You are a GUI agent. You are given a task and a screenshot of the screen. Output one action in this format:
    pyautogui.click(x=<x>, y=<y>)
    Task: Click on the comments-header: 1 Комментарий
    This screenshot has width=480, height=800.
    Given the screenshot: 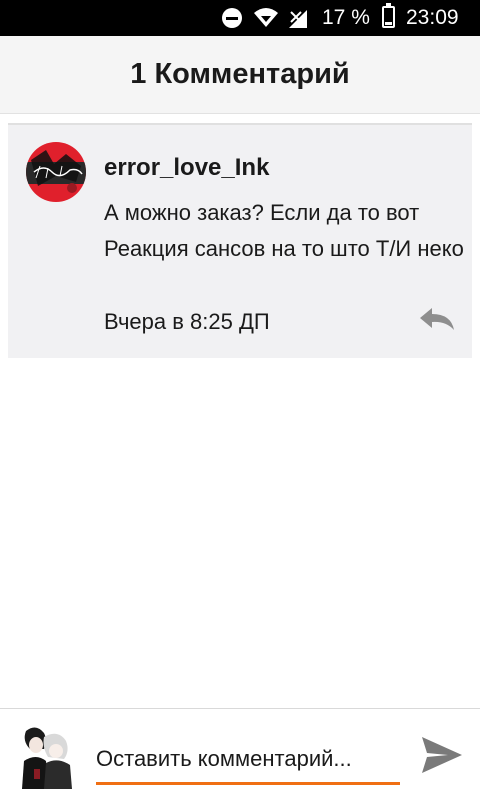 What is the action you would take?
    pyautogui.click(x=240, y=75)
    